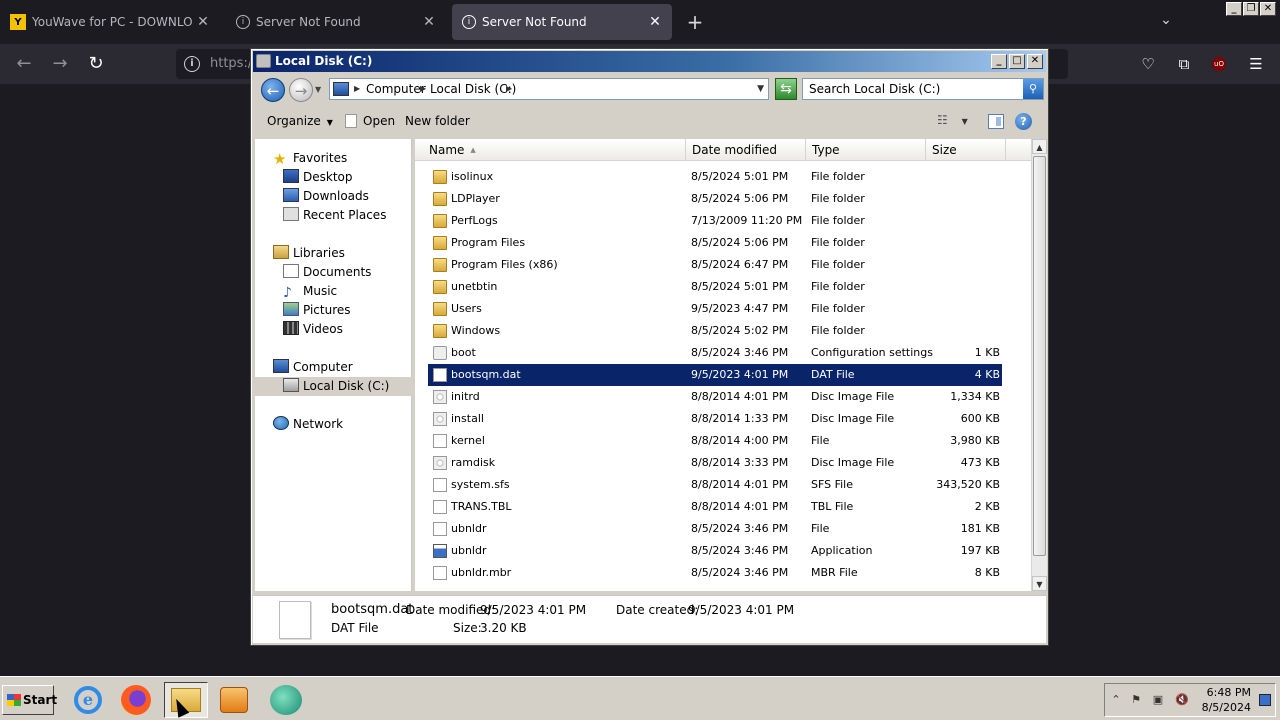 This screenshot has height=720, width=1280. Describe the element at coordinates (715, 551) in the screenshot. I see `file-row: ubnldr 8/5/2024 3:46 PM Application 197 KB` at that location.